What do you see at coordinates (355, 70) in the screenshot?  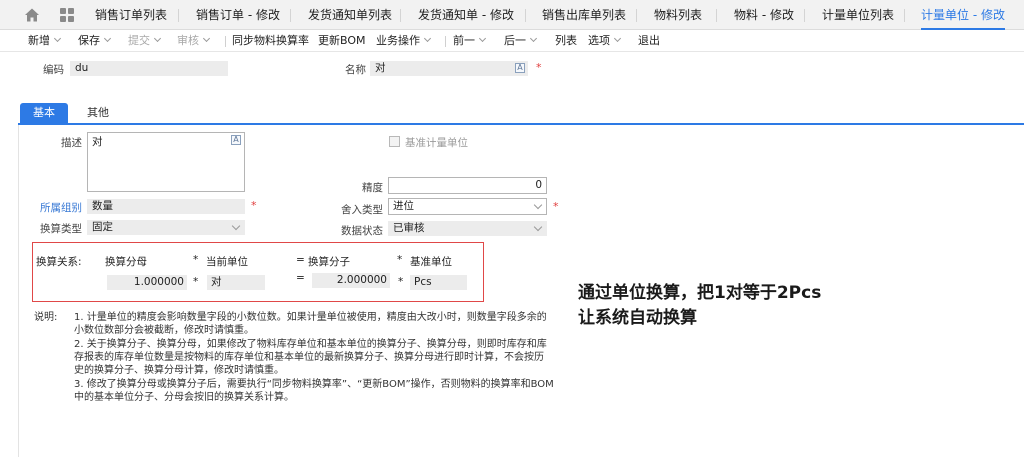 I see `name-label: 名称` at bounding box center [355, 70].